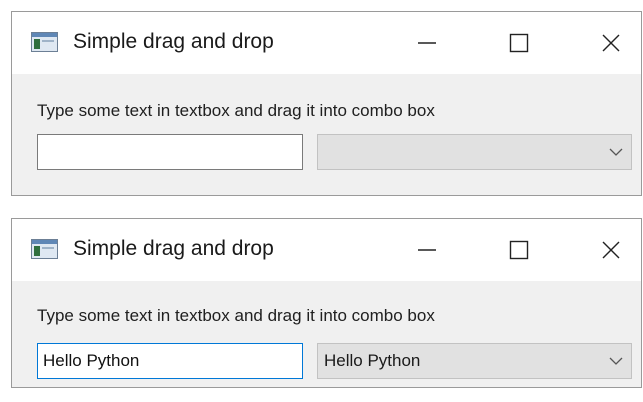  What do you see at coordinates (474, 361) in the screenshot?
I see `combo-box: Hello Python` at bounding box center [474, 361].